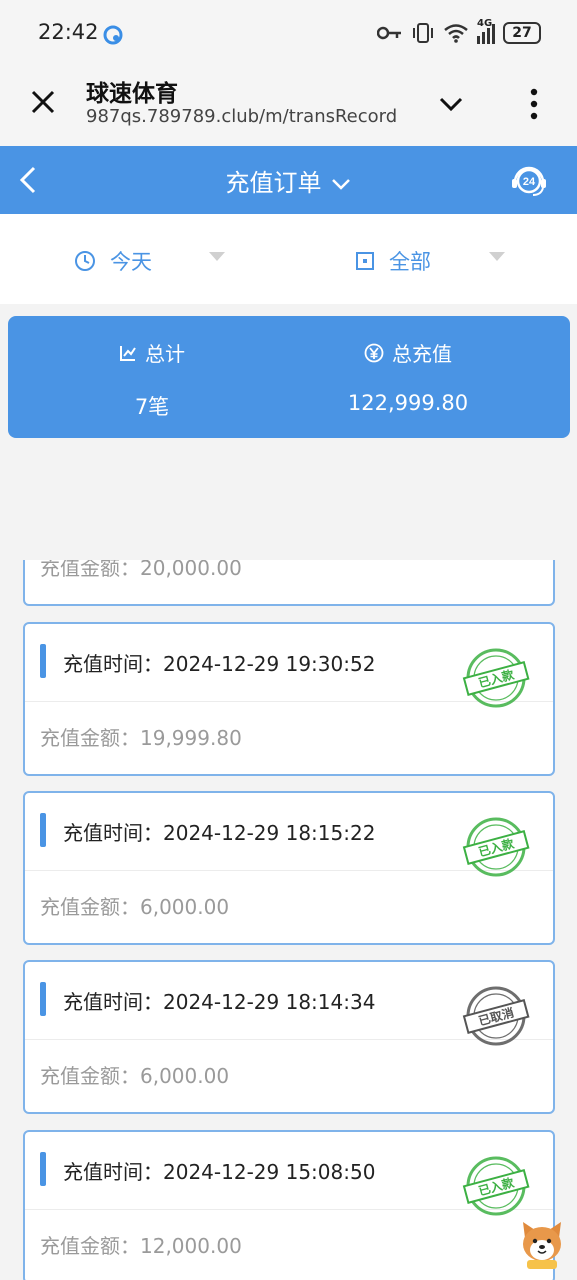  Describe the element at coordinates (389, 33) in the screenshot. I see `vpn-key-icon` at that location.